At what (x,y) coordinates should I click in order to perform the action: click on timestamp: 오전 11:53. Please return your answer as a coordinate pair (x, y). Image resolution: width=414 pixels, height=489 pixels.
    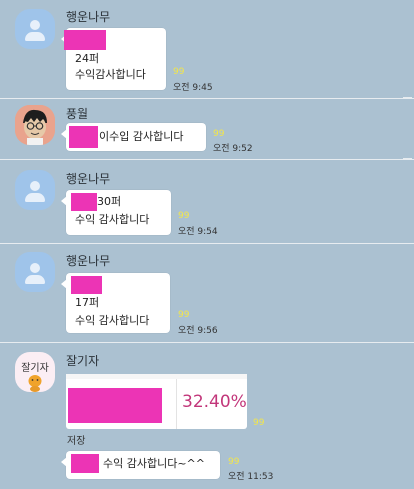
    Looking at the image, I should click on (251, 477).